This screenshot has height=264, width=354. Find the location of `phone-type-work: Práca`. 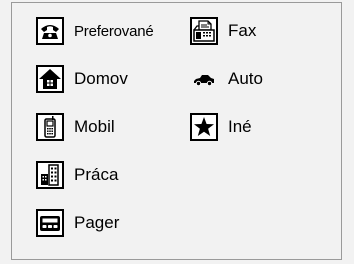

phone-type-work: Práca is located at coordinates (77, 175).